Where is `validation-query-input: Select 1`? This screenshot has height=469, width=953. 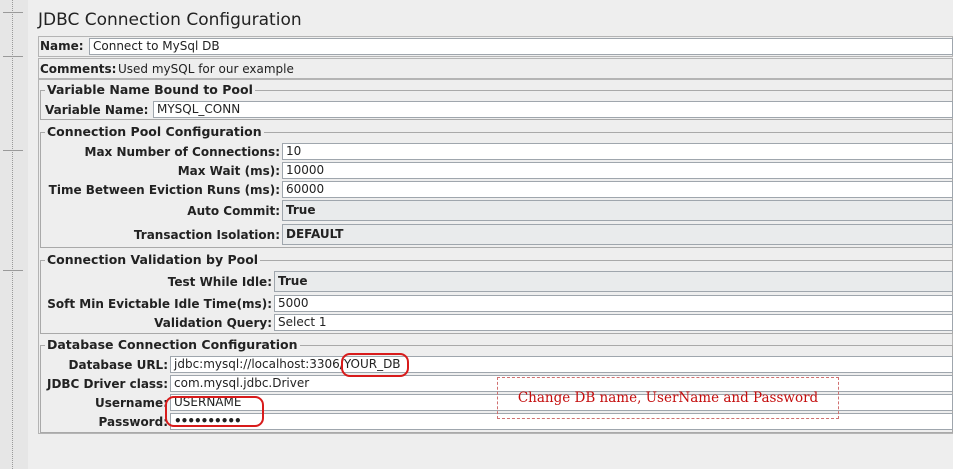
validation-query-input: Select 1 is located at coordinates (613, 322).